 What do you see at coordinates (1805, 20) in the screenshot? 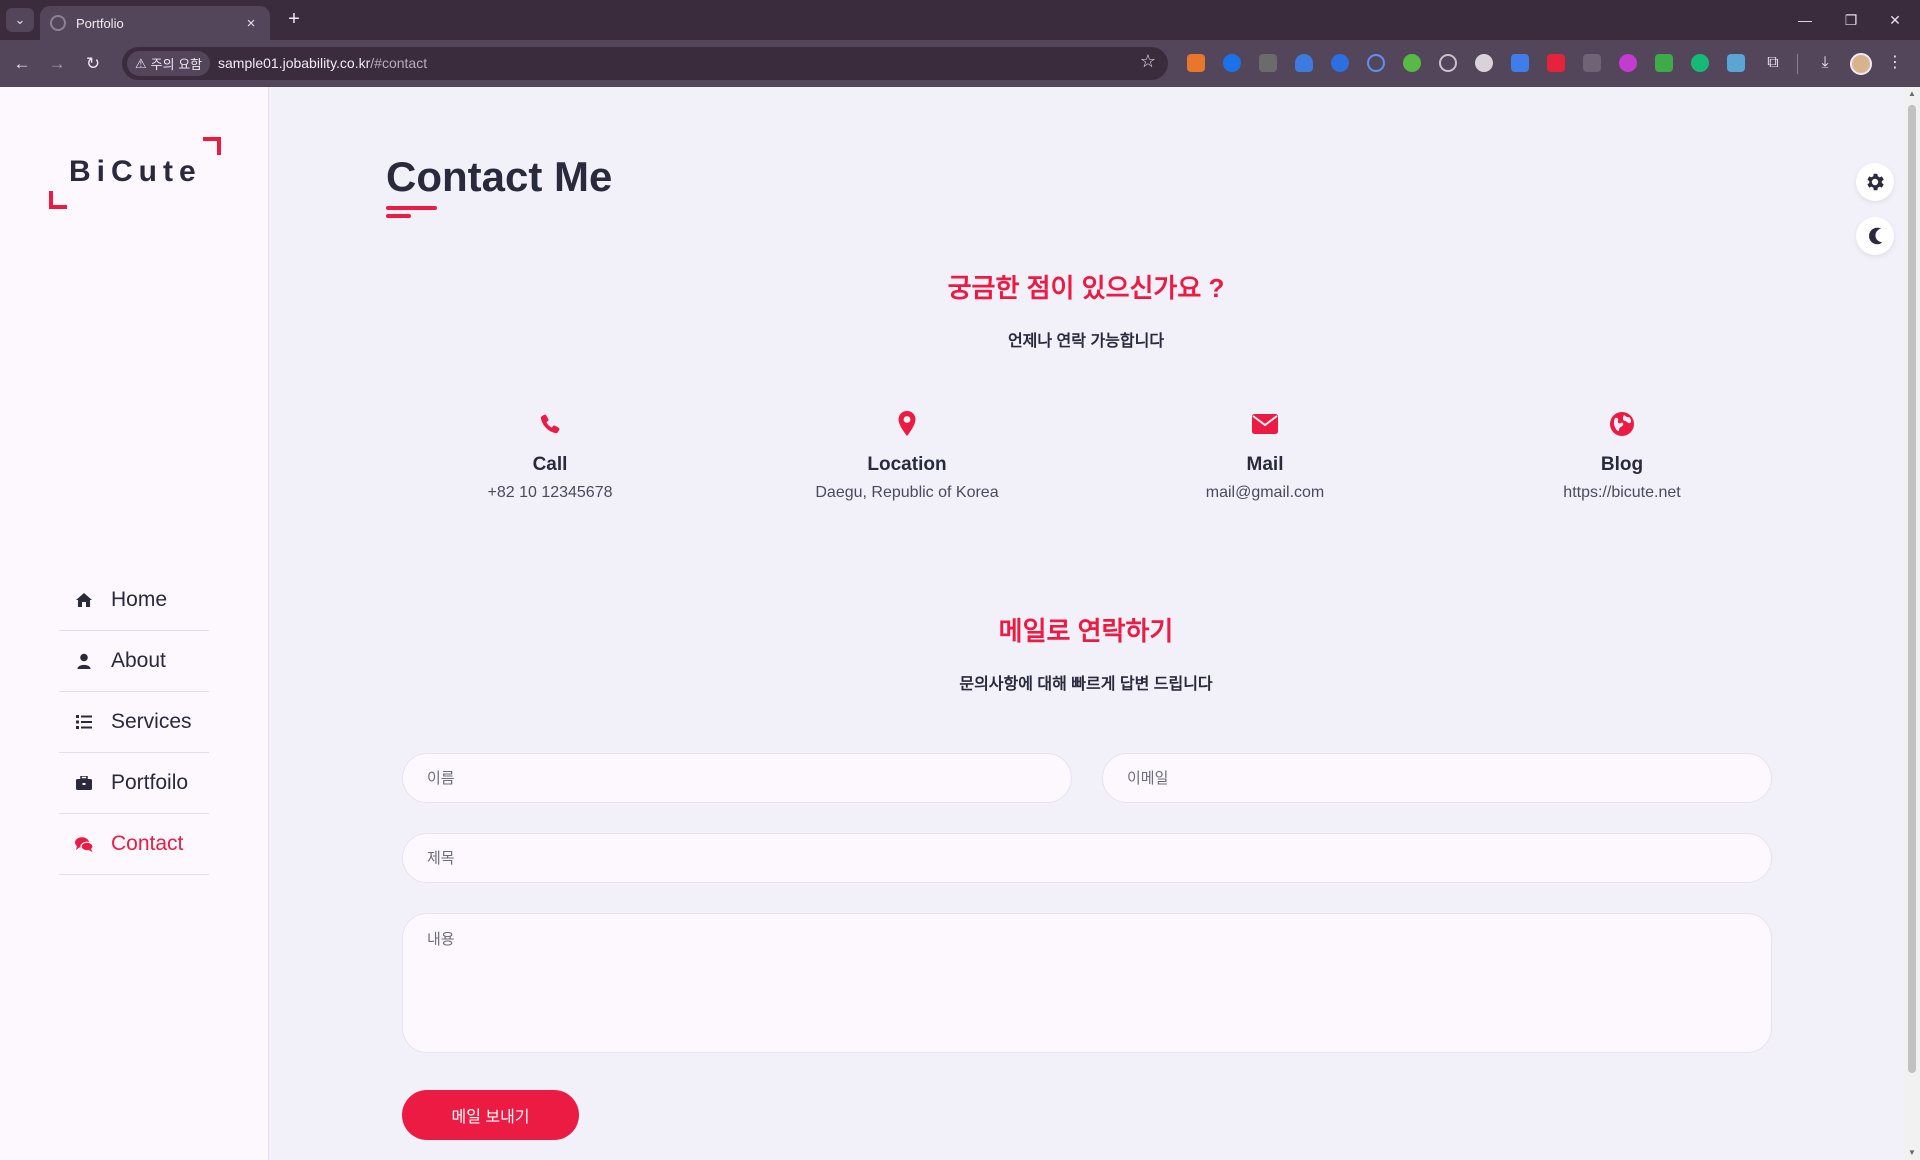
I see `minimize-button: —` at bounding box center [1805, 20].